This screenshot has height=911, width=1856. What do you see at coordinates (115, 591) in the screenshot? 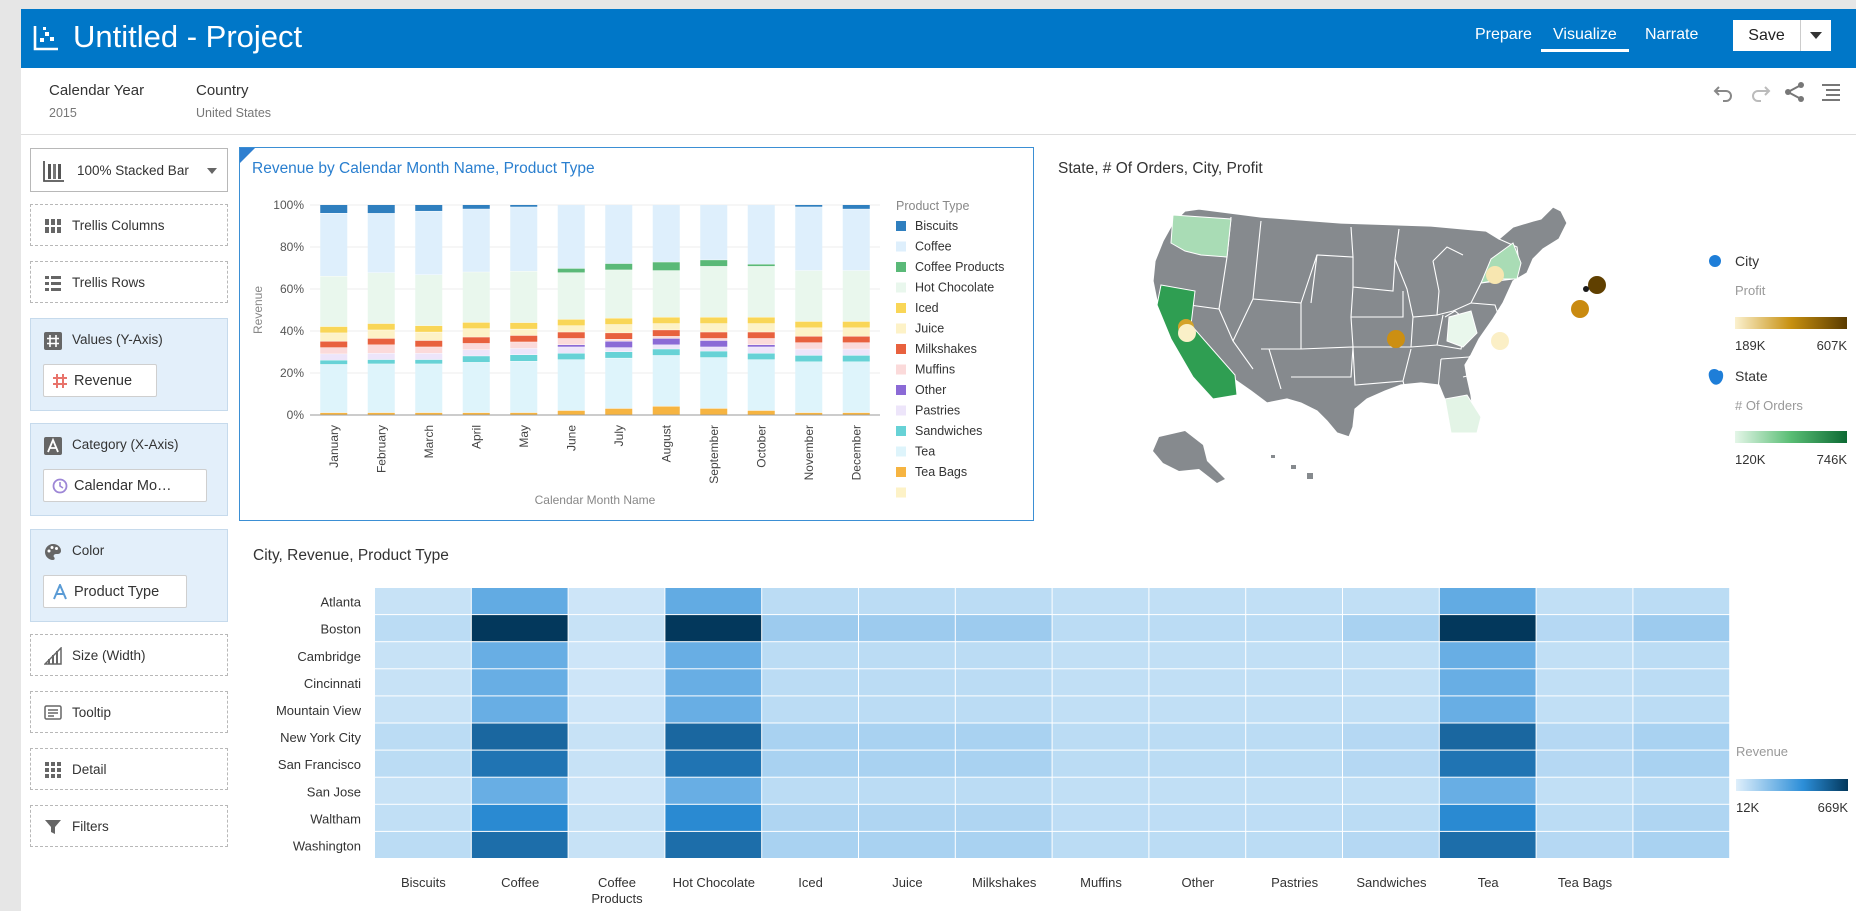
I see `product-type-pill: Product Type` at bounding box center [115, 591].